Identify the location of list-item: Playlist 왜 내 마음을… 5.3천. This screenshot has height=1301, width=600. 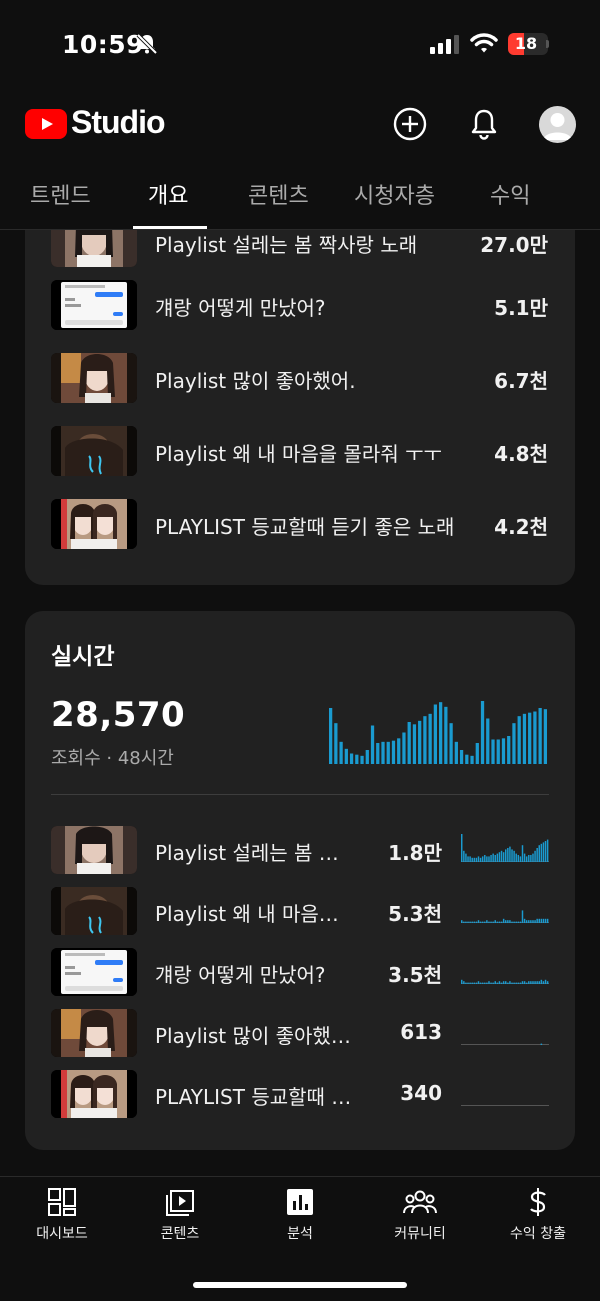
(300, 911).